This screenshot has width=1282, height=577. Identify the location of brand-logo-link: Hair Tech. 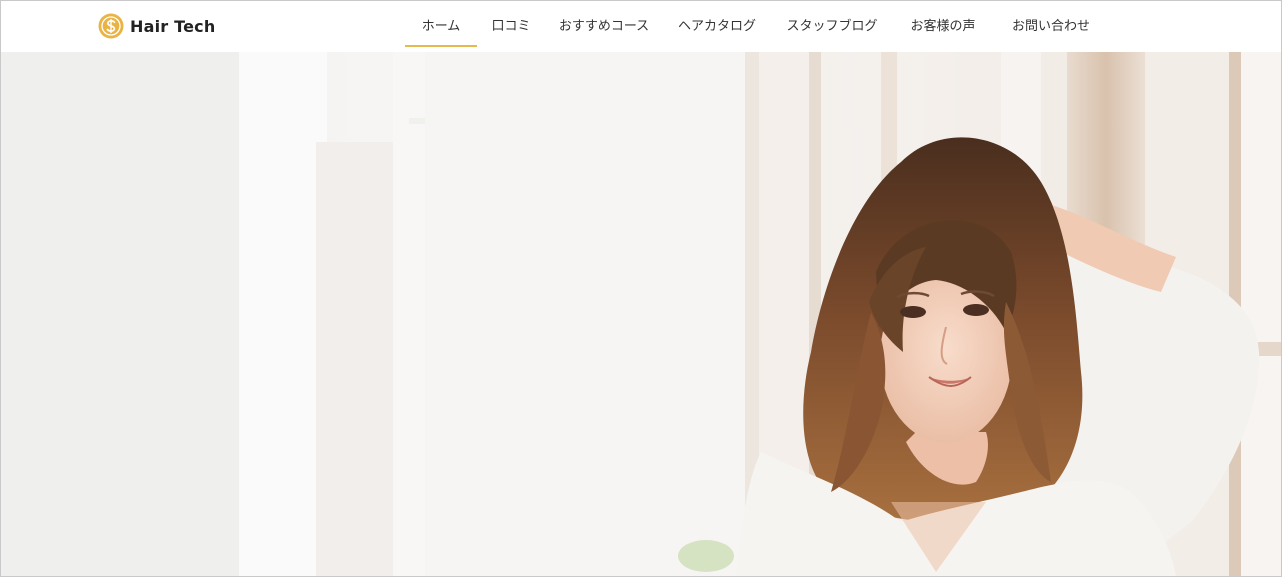
(156, 26).